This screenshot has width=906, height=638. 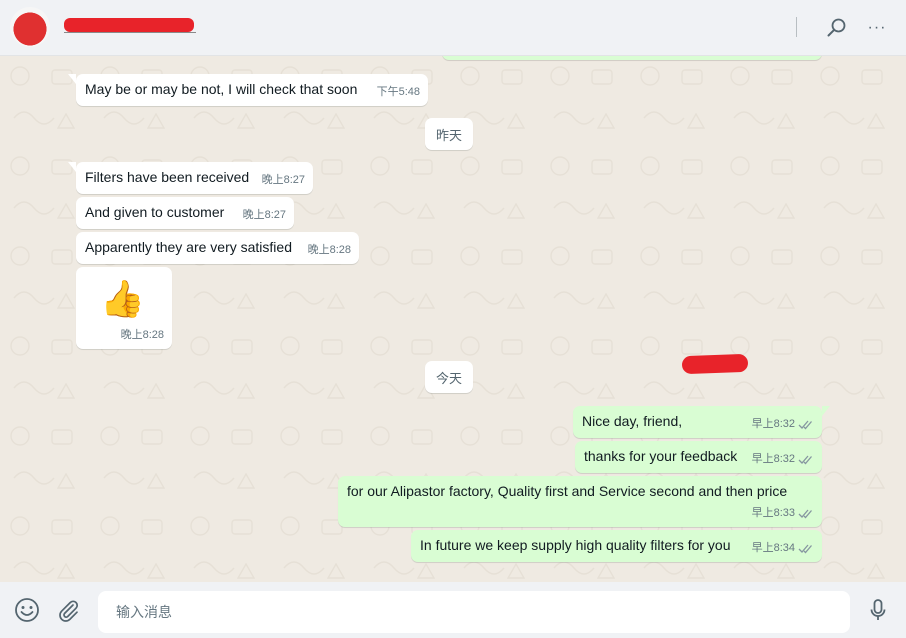 I want to click on date-divider-today: 今天, so click(x=449, y=377).